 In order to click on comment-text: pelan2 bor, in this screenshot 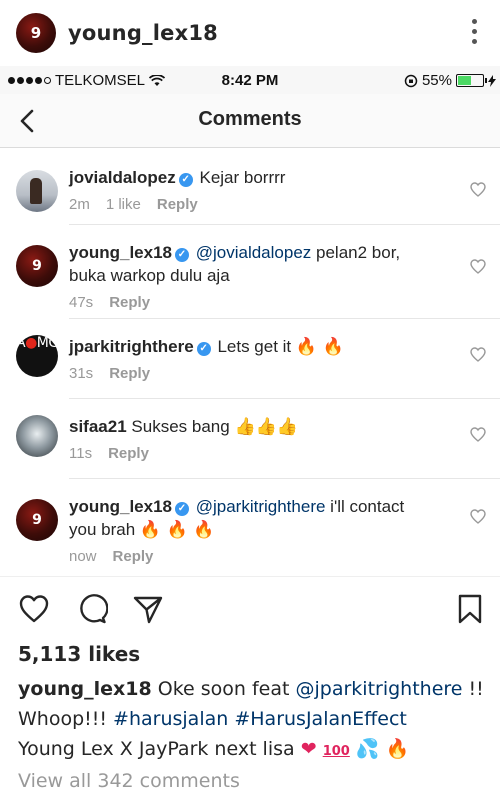, I will do `click(358, 252)`.